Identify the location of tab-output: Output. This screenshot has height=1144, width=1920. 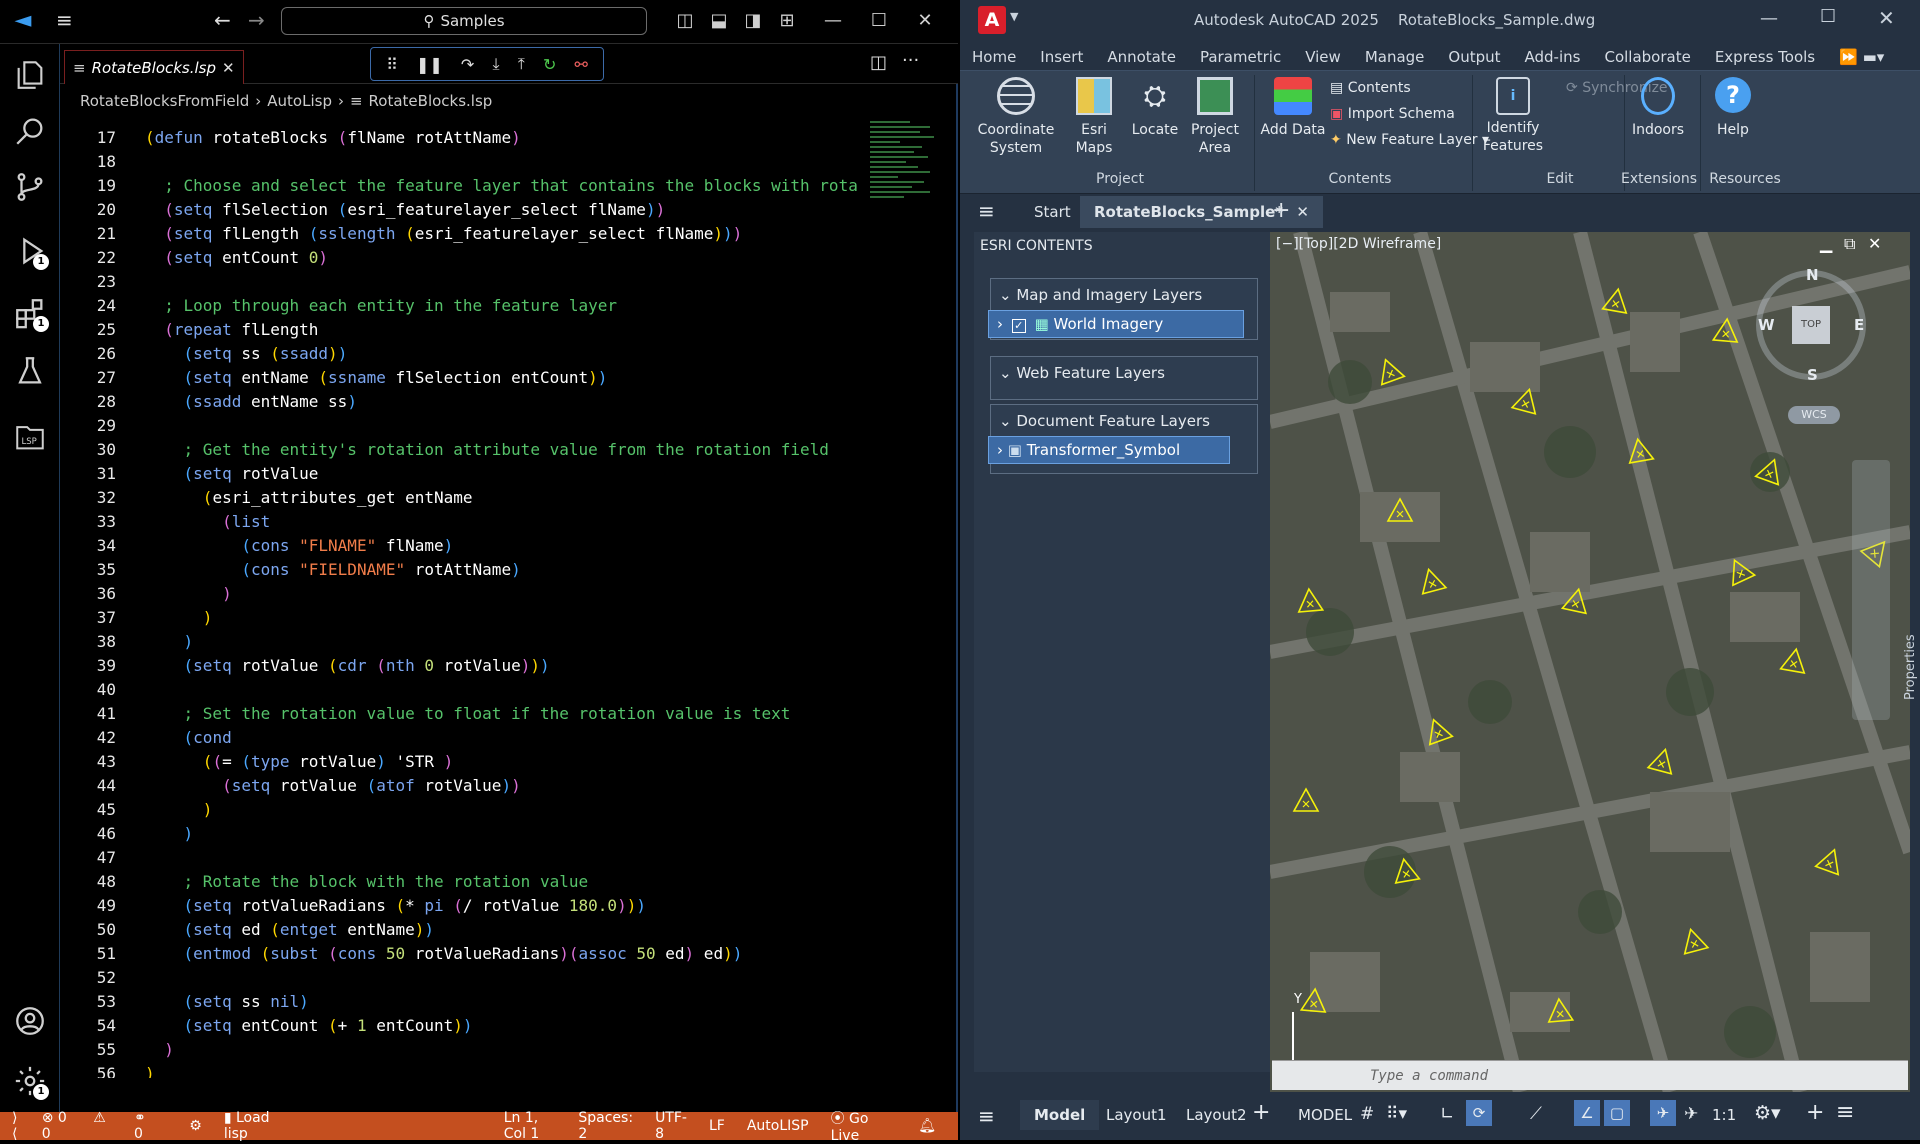
(1474, 57).